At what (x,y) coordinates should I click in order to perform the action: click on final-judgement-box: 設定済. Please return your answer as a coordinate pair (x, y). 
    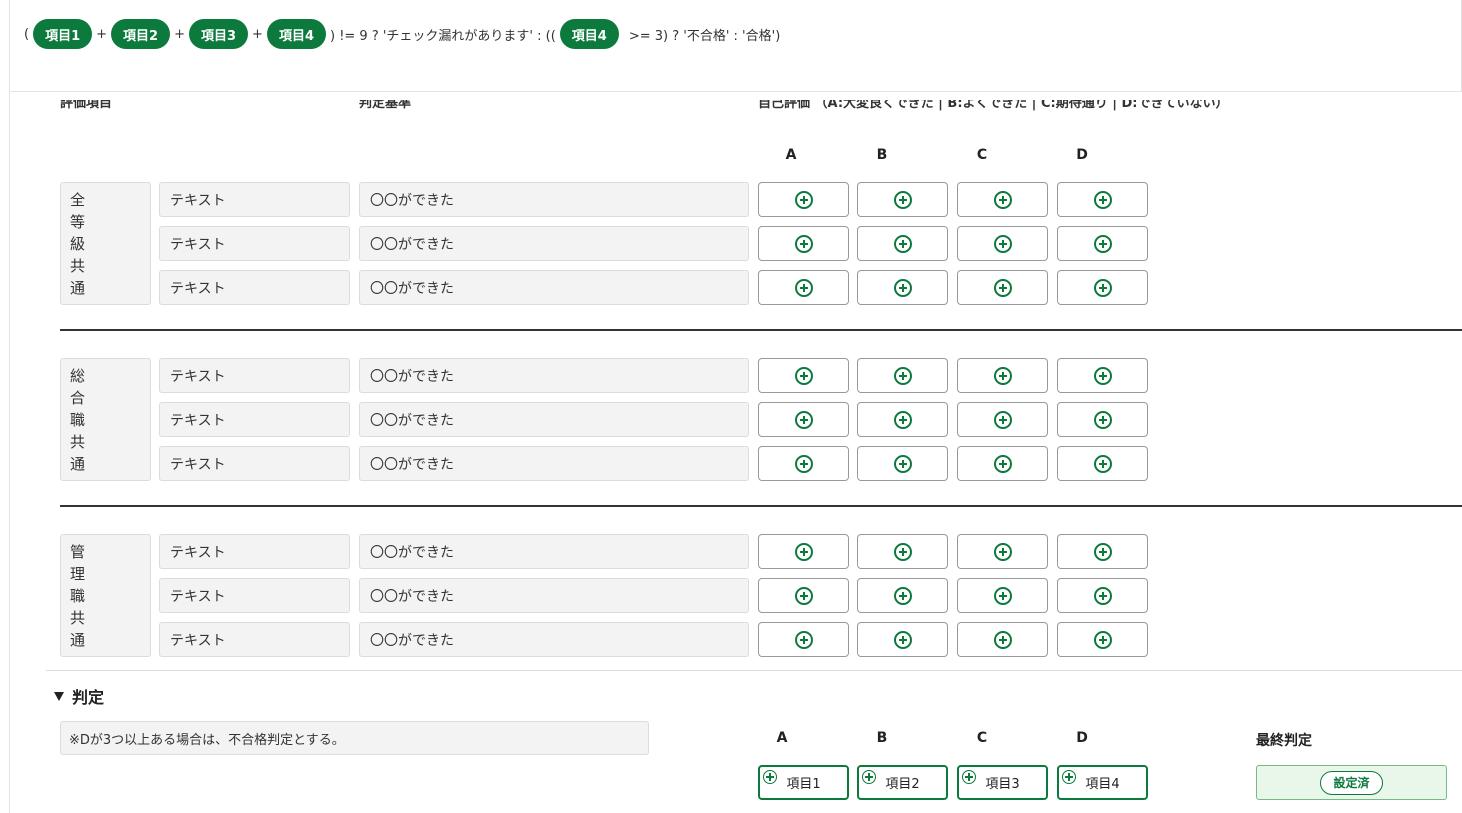
    Looking at the image, I should click on (1351, 782).